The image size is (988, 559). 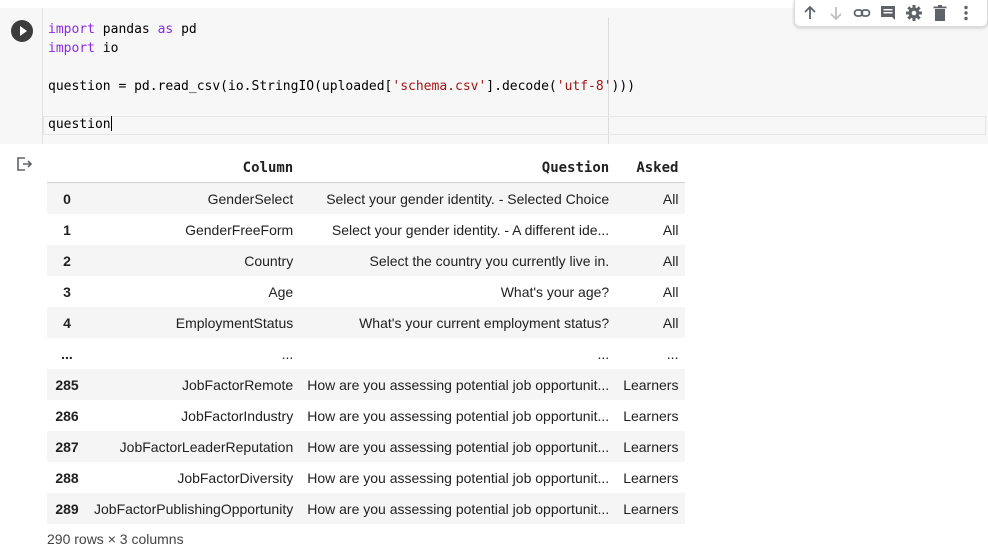 I want to click on code-token: pandas, so click(x=126, y=29).